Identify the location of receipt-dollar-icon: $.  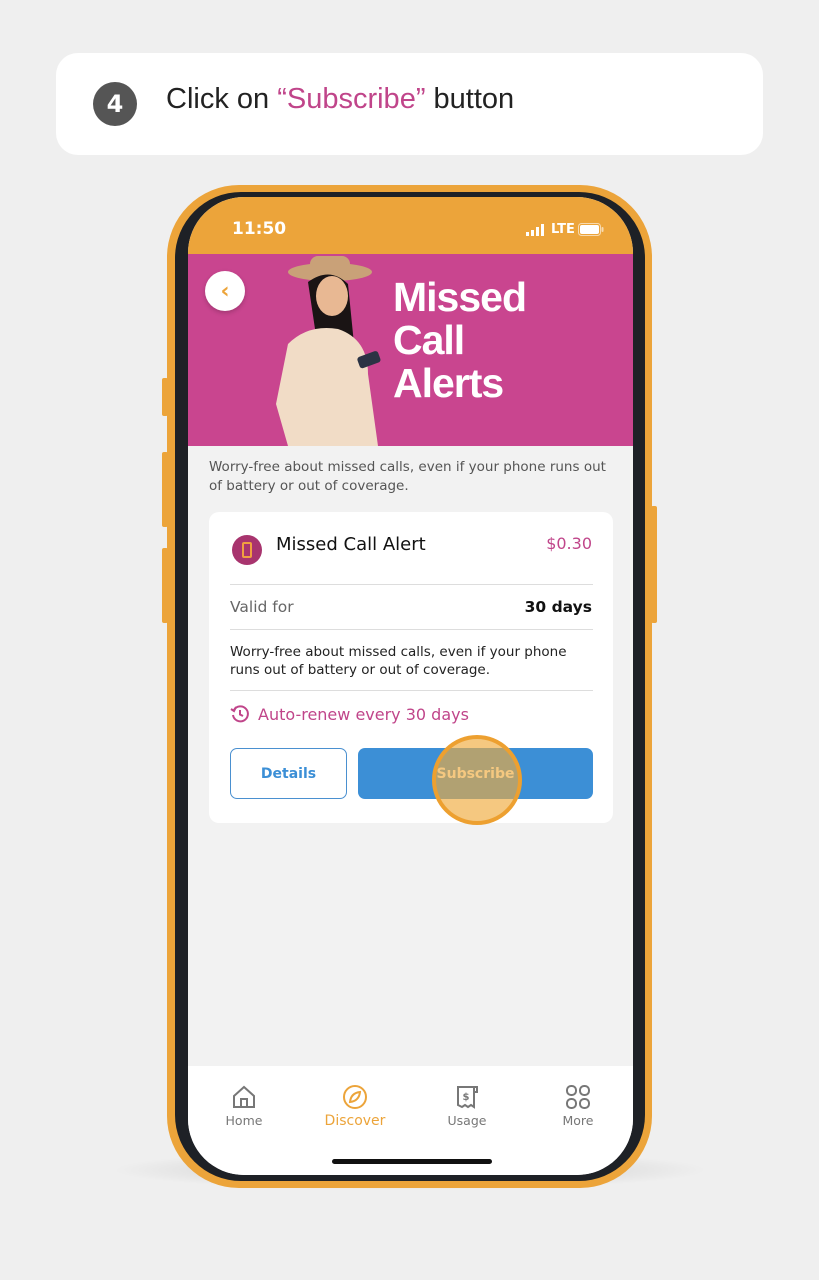
(467, 1097).